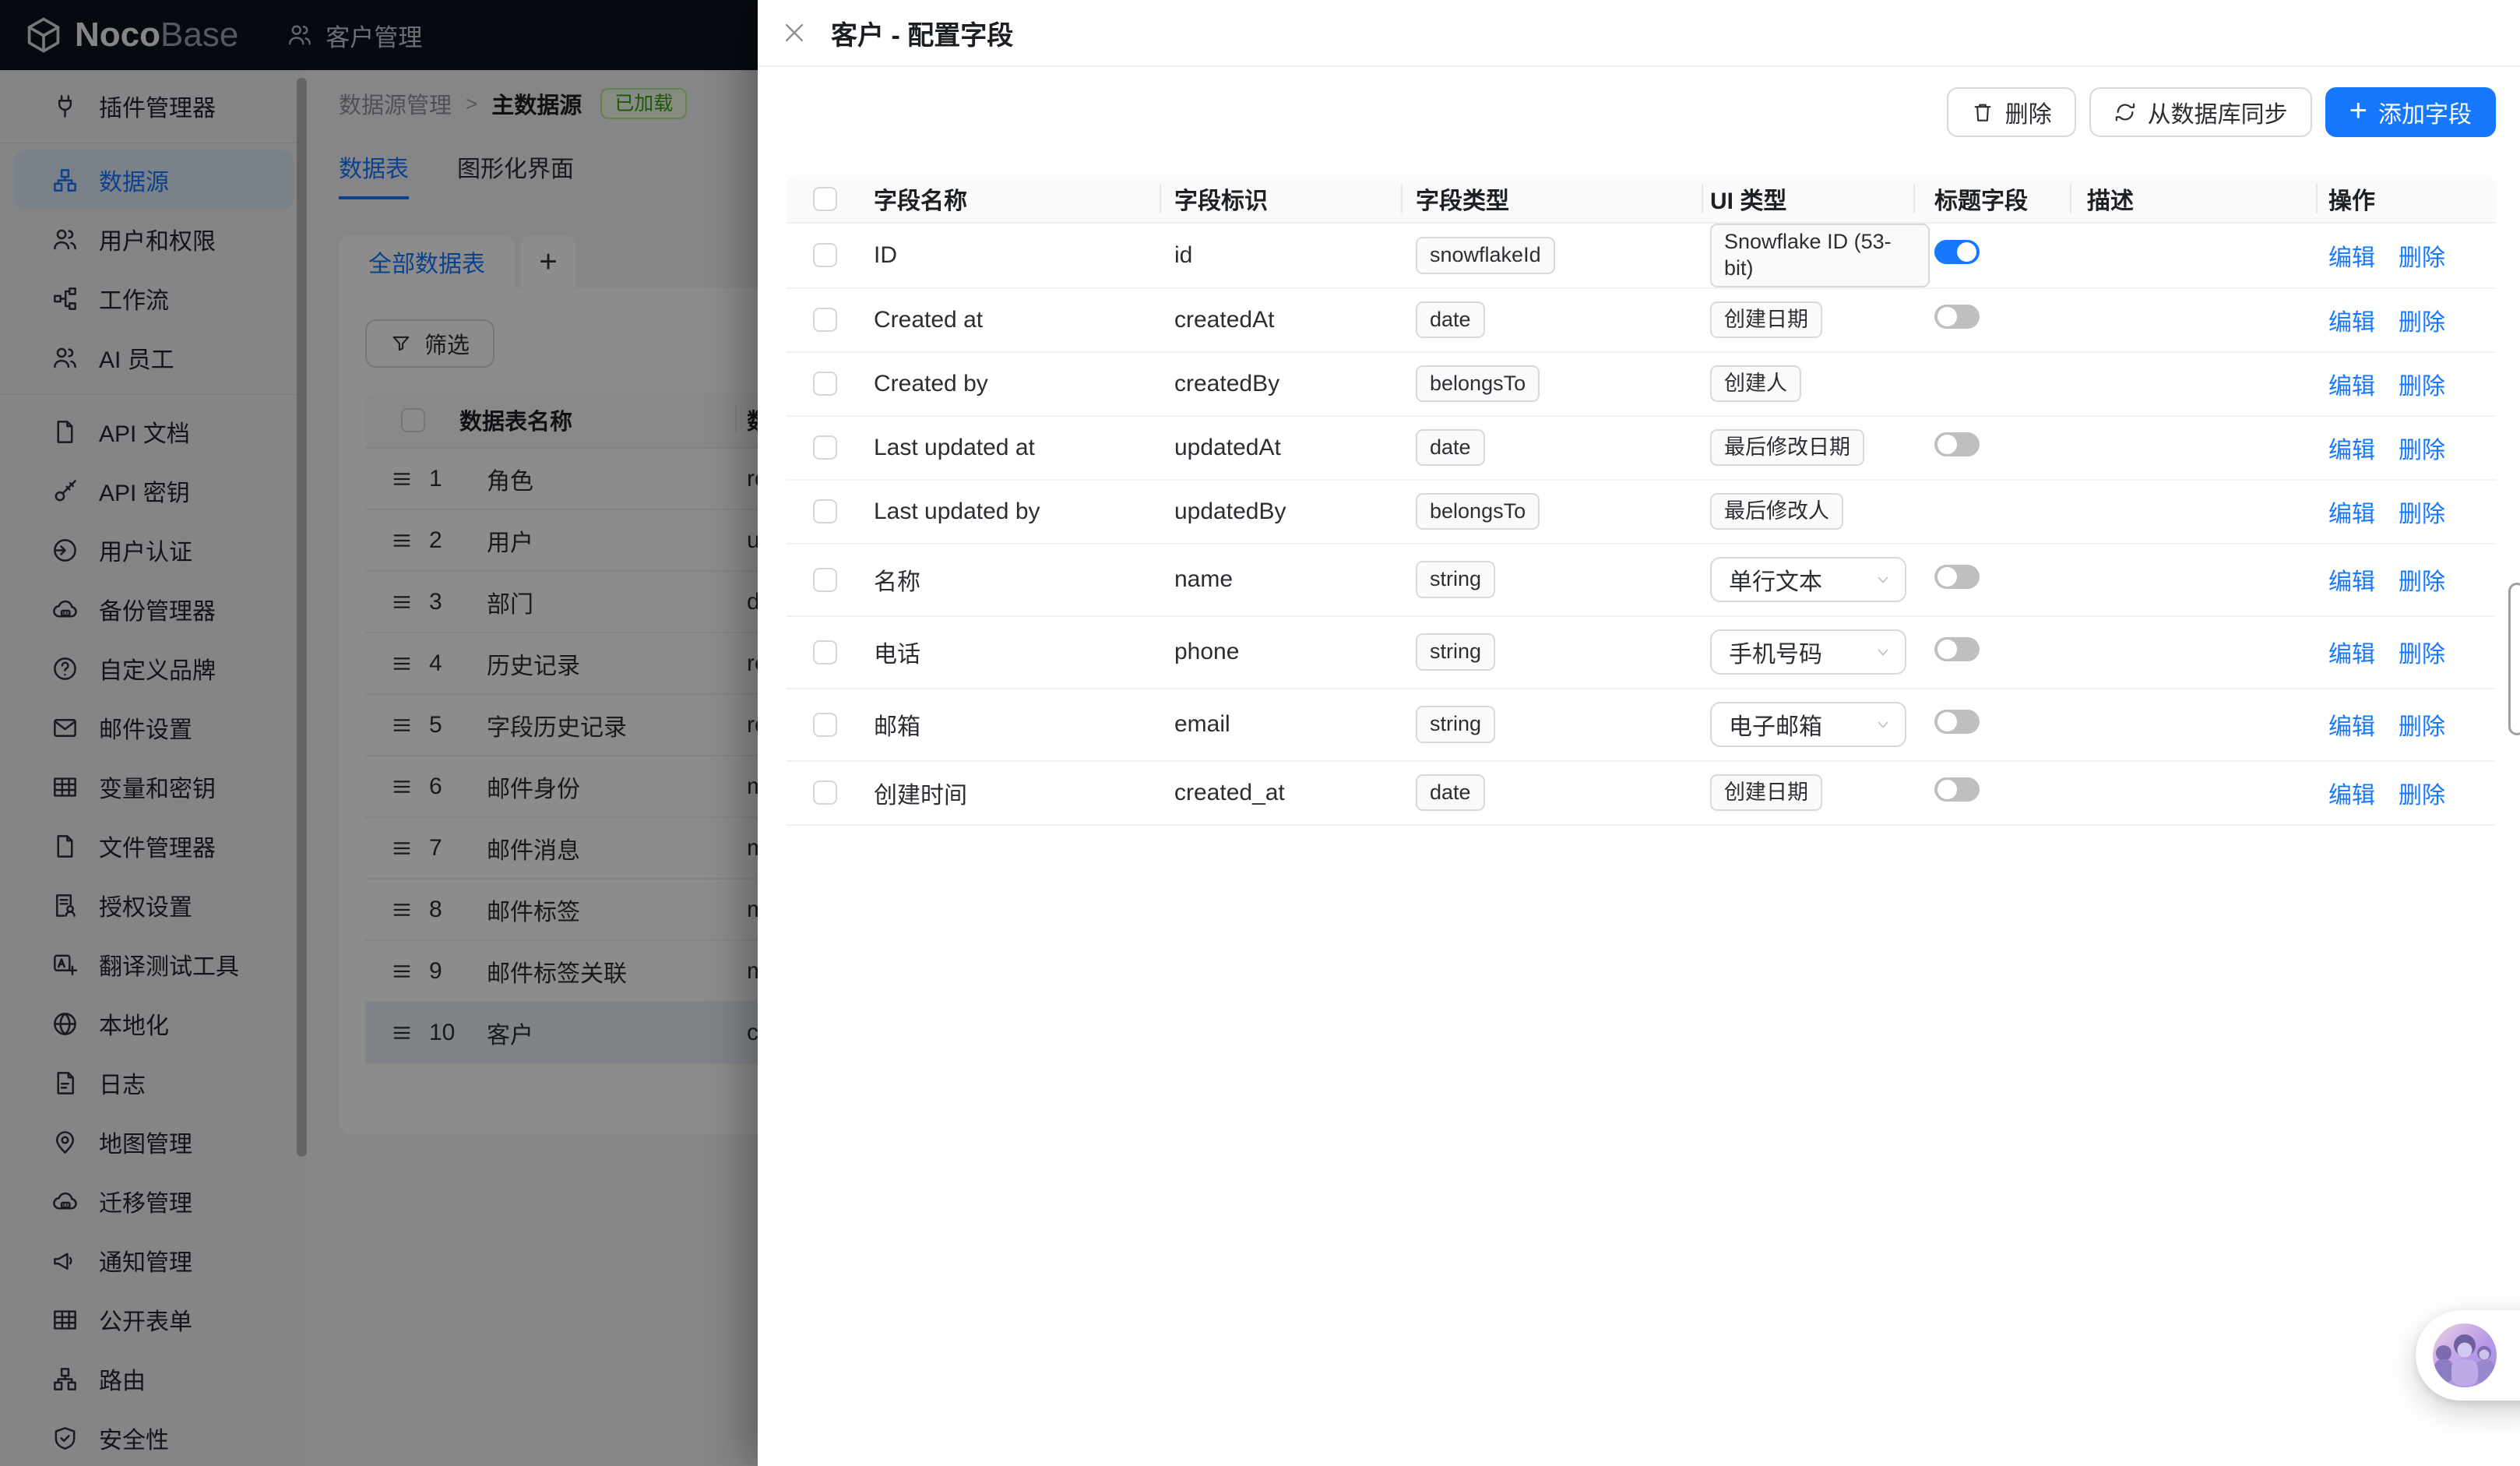  I want to click on sync-button-label: 从数据库同步, so click(2217, 115).